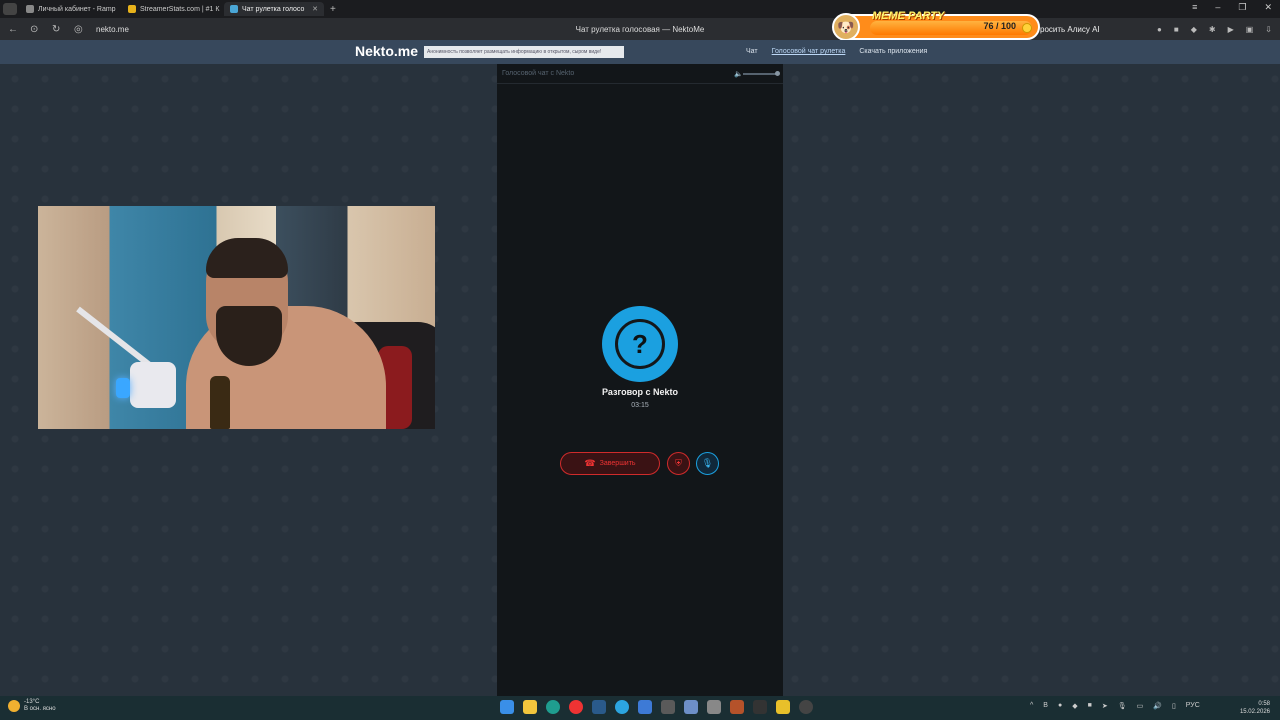 The image size is (1280, 720). Describe the element at coordinates (1115, 706) in the screenshot. I see `system-tray: ^ B ● ◆ ■ ➤ 🎙 ▭ 🔊 ▯ РУС` at that location.